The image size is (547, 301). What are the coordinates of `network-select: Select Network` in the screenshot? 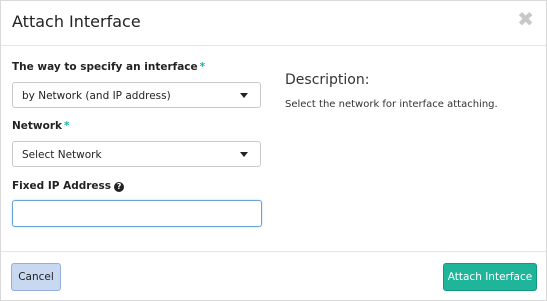 It's located at (136, 154).